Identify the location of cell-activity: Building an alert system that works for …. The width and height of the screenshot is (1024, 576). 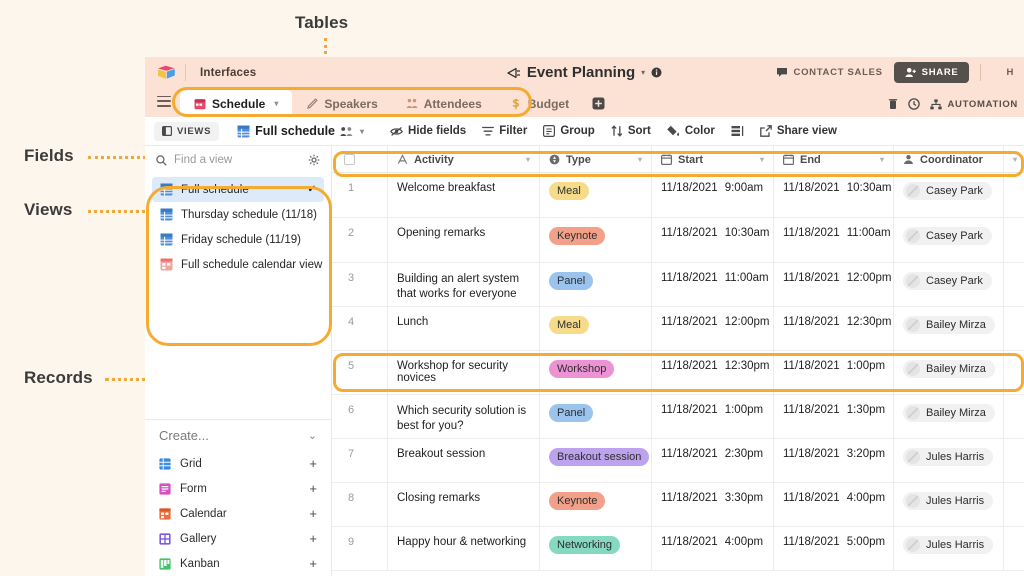
(464, 284).